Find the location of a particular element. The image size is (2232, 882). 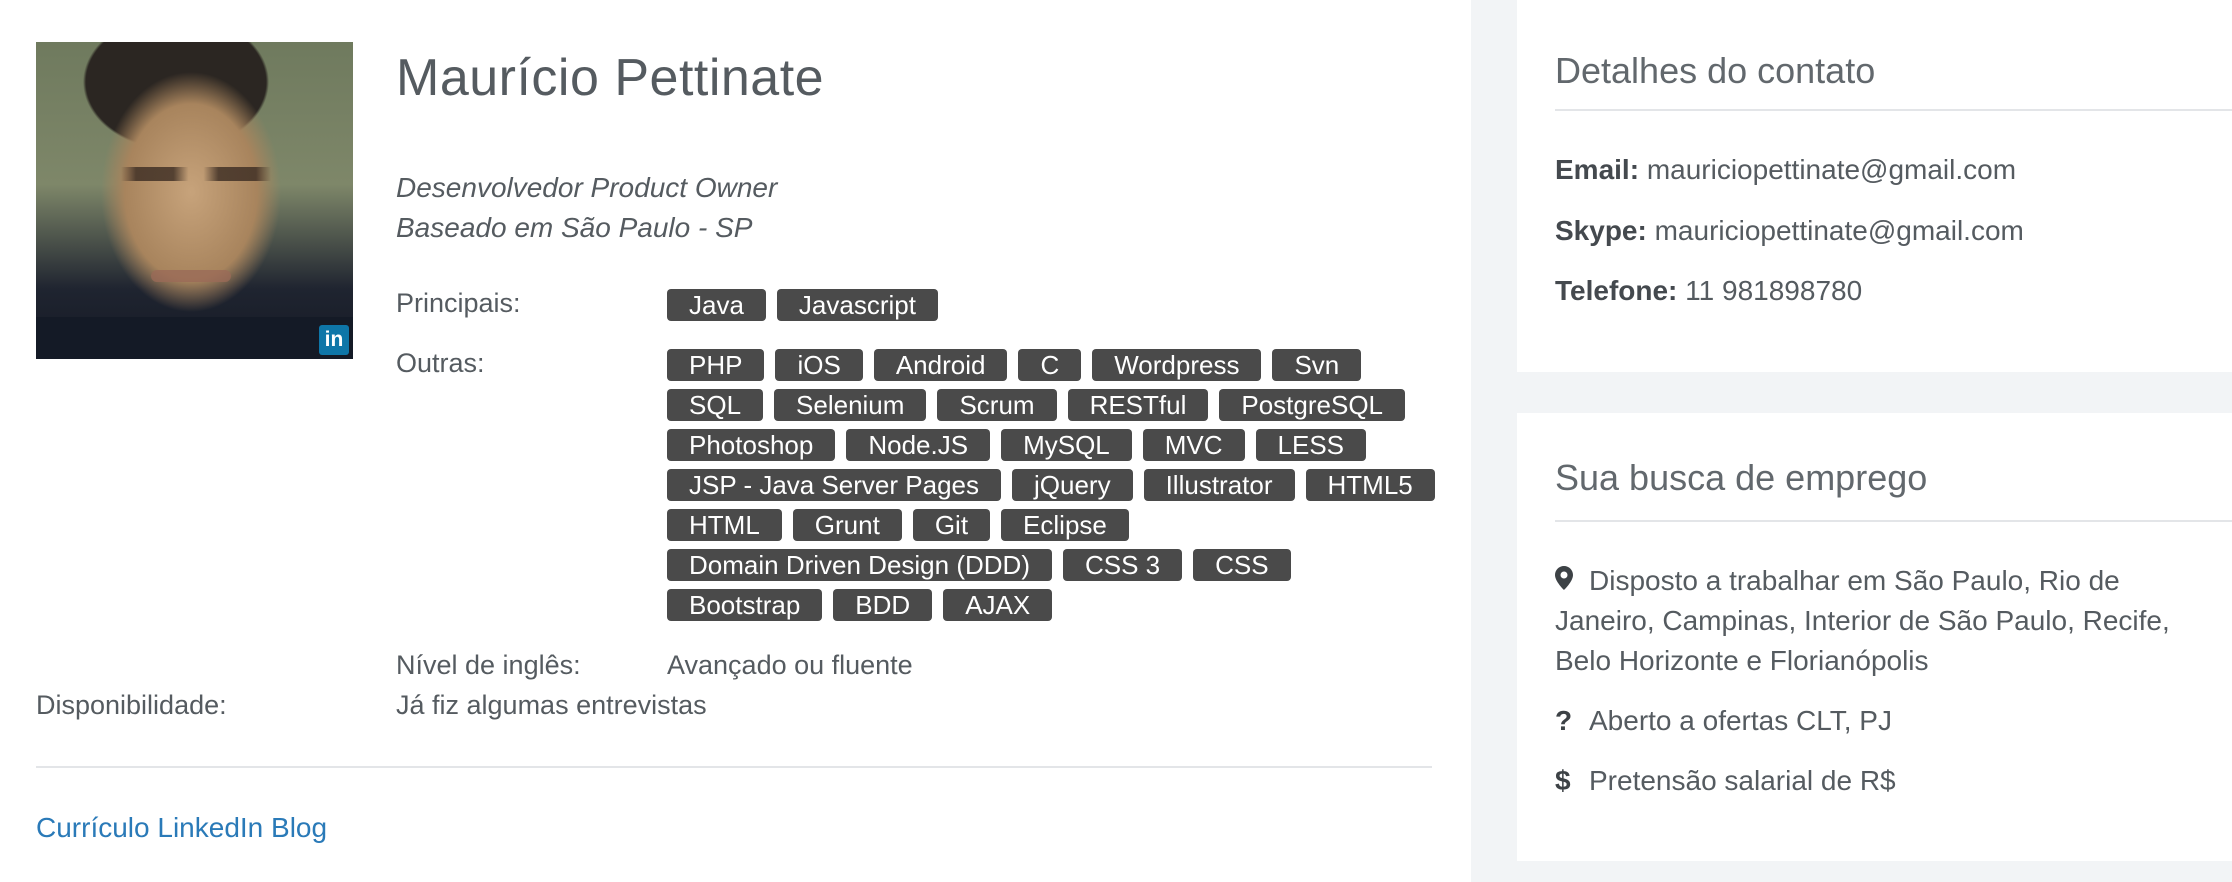

skill-tag: iOS is located at coordinates (819, 365).